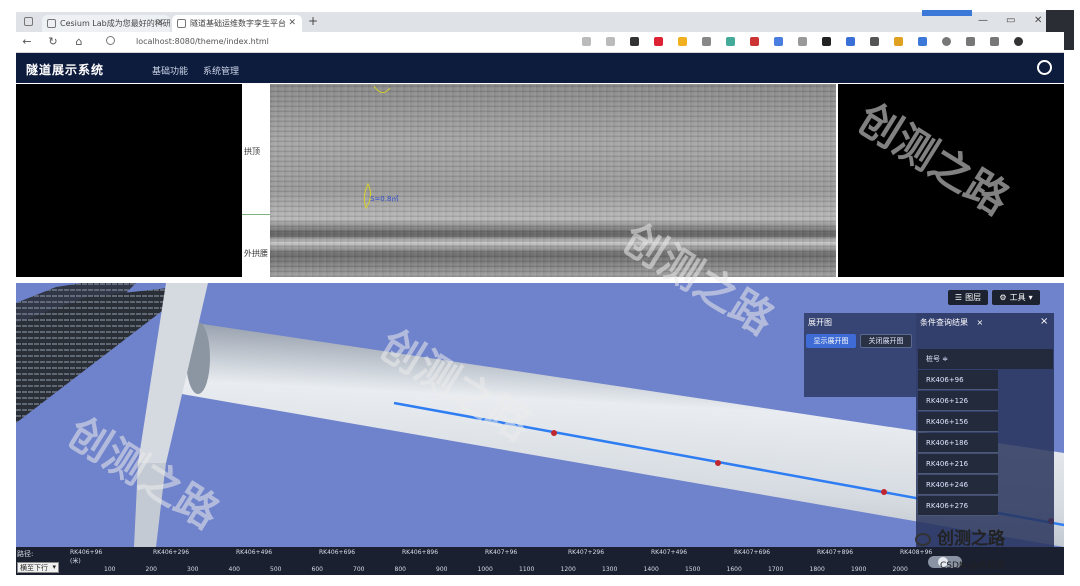 This screenshot has width=1080, height=586. Describe the element at coordinates (1010, 20) in the screenshot. I see `maximize-icon: ▭` at that location.